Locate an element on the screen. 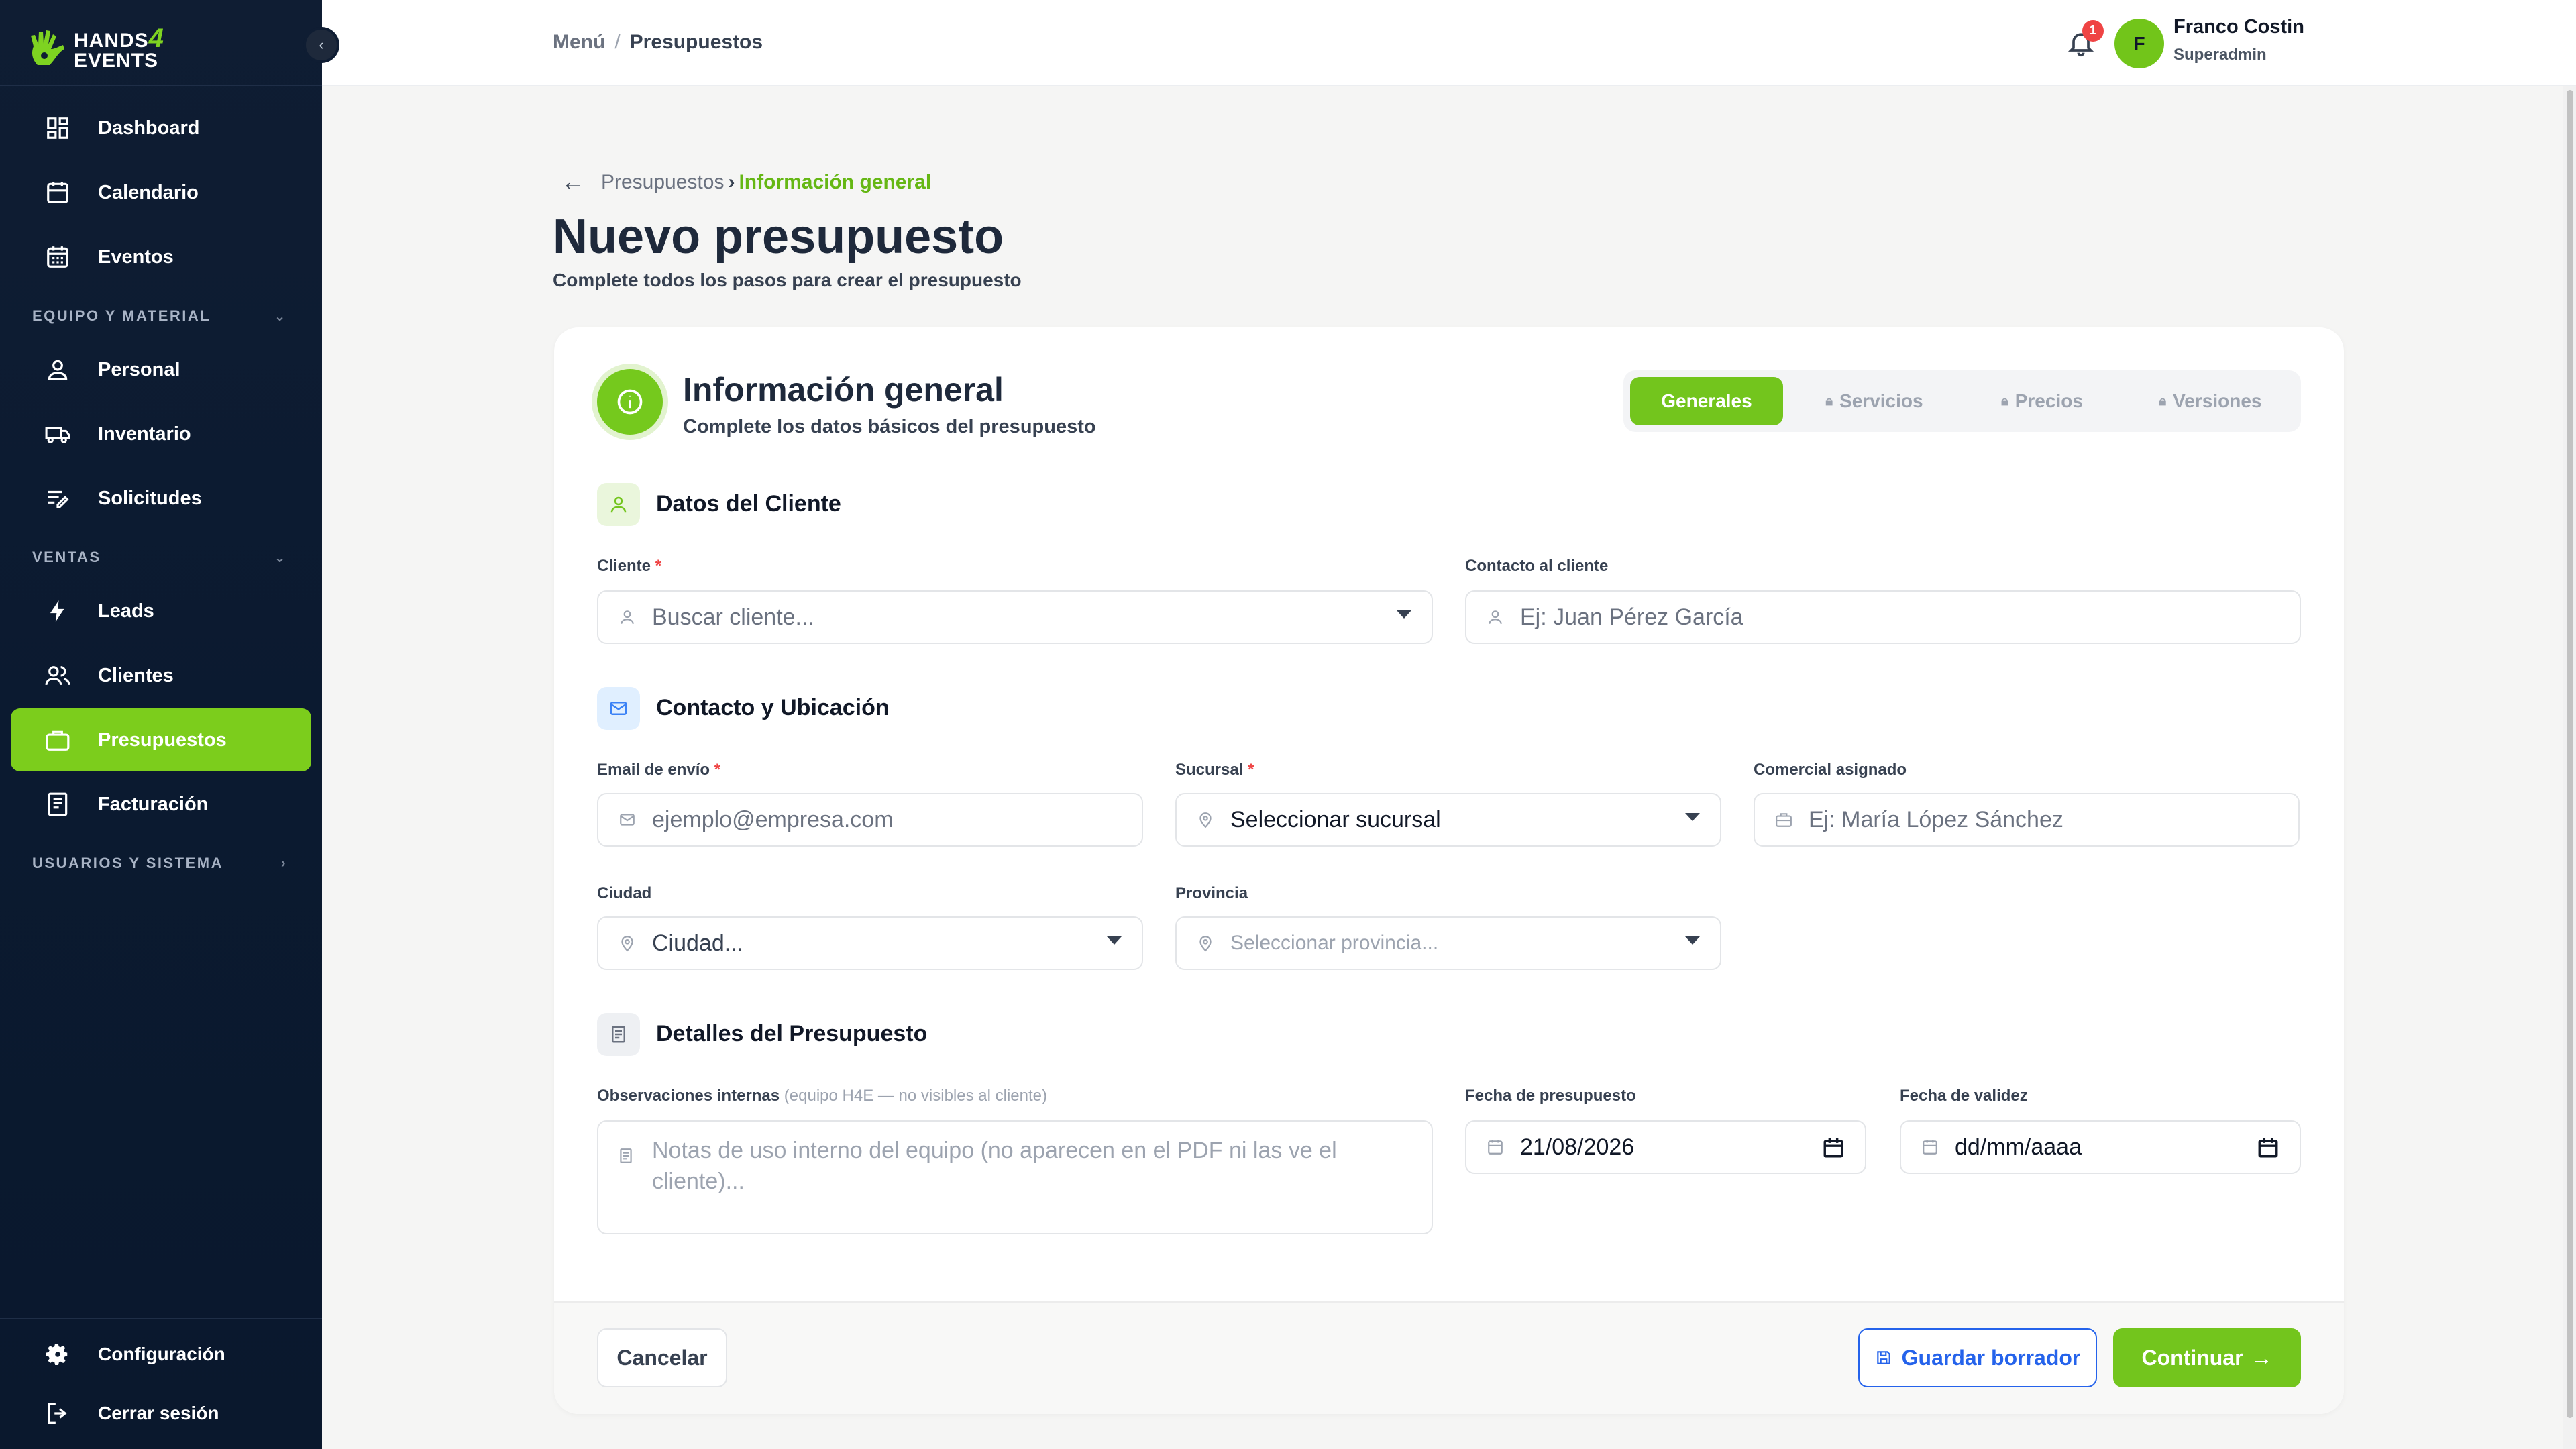  continue-button: Continuar → is located at coordinates (2207, 1357).